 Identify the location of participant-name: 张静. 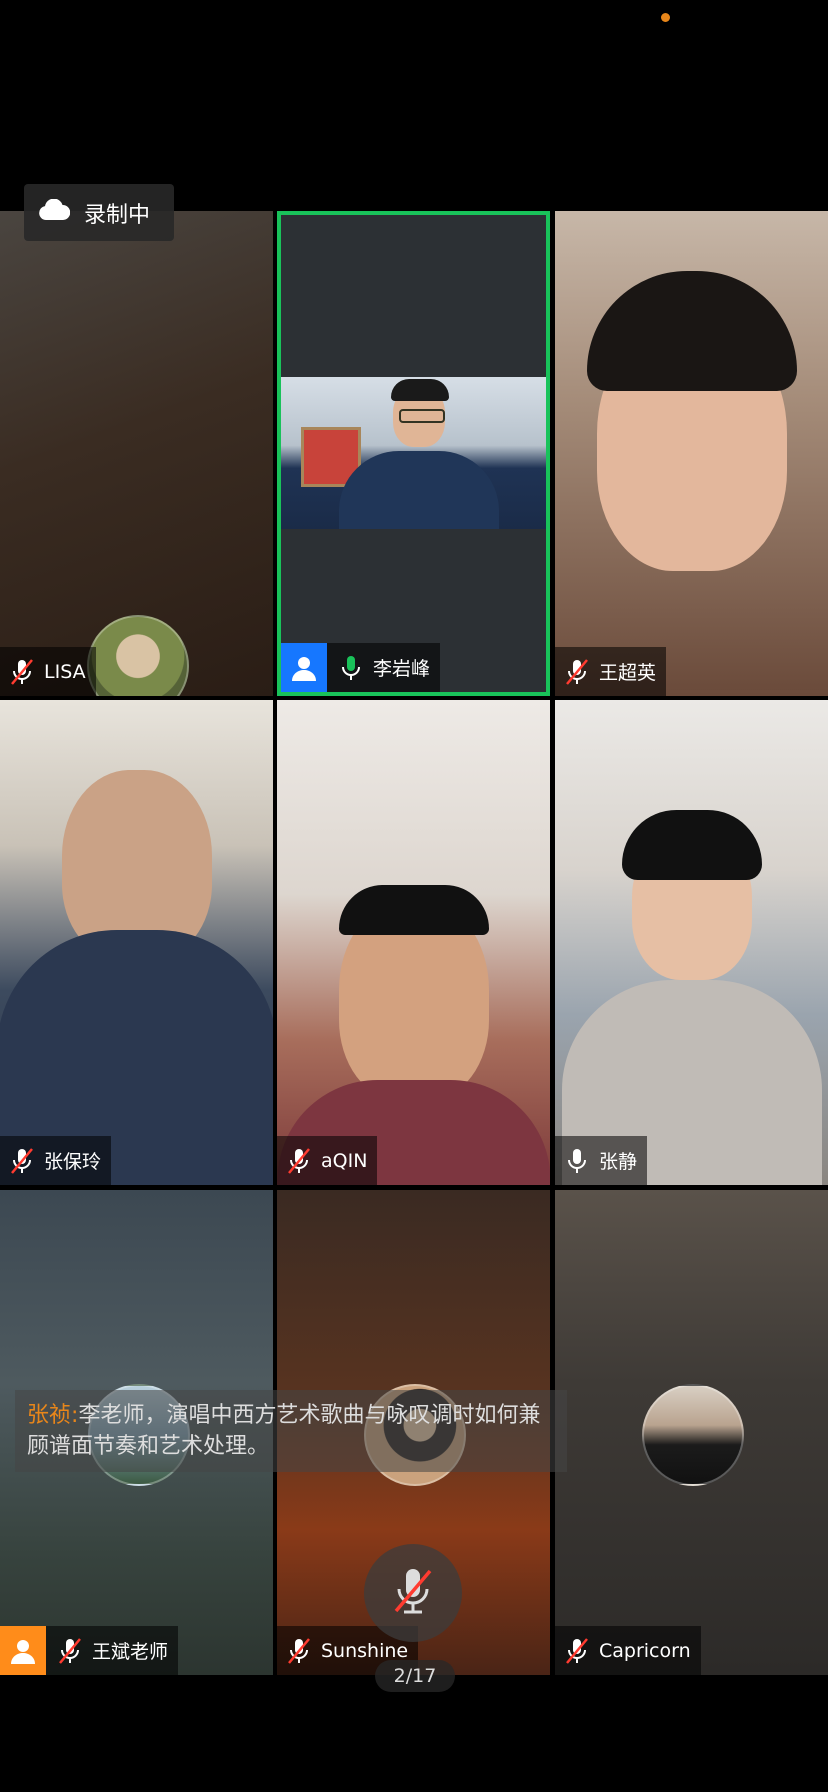
(618, 1162).